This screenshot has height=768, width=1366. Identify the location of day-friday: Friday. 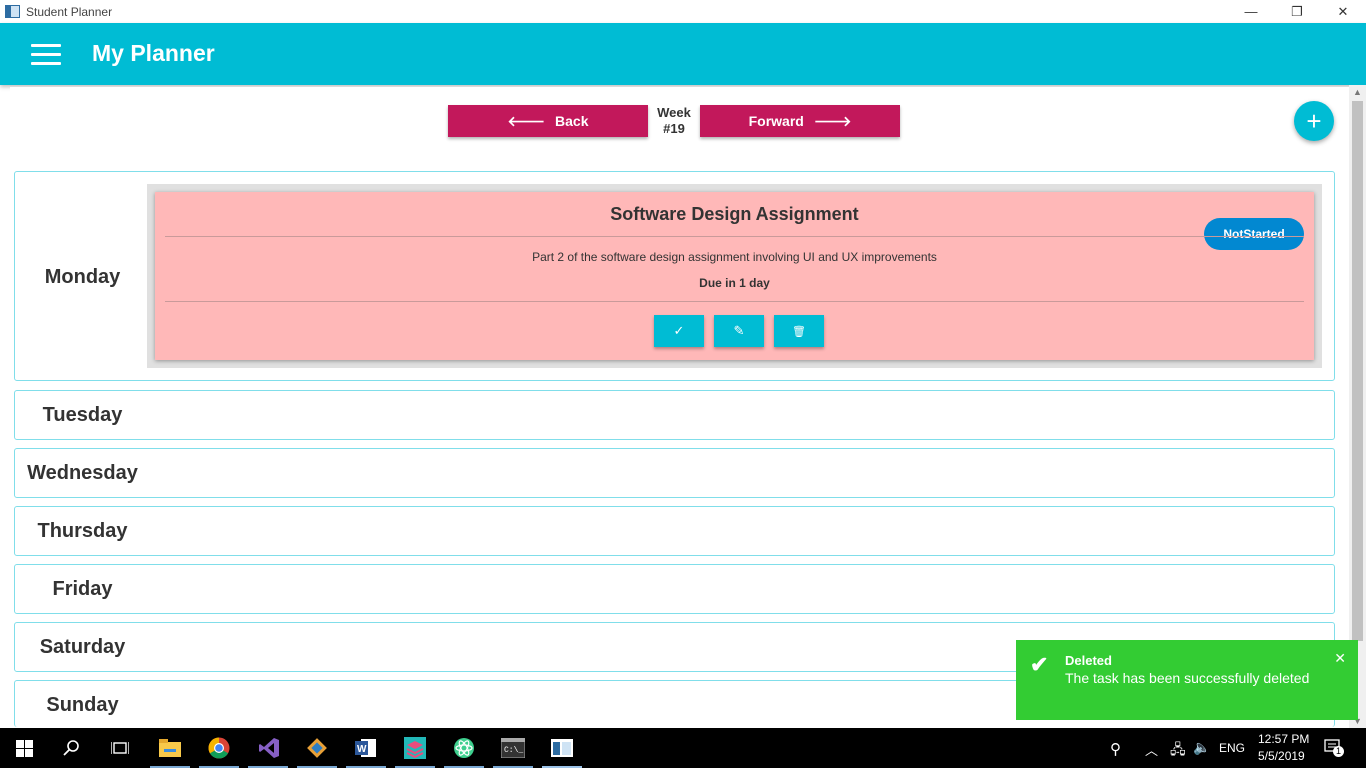
(674, 589).